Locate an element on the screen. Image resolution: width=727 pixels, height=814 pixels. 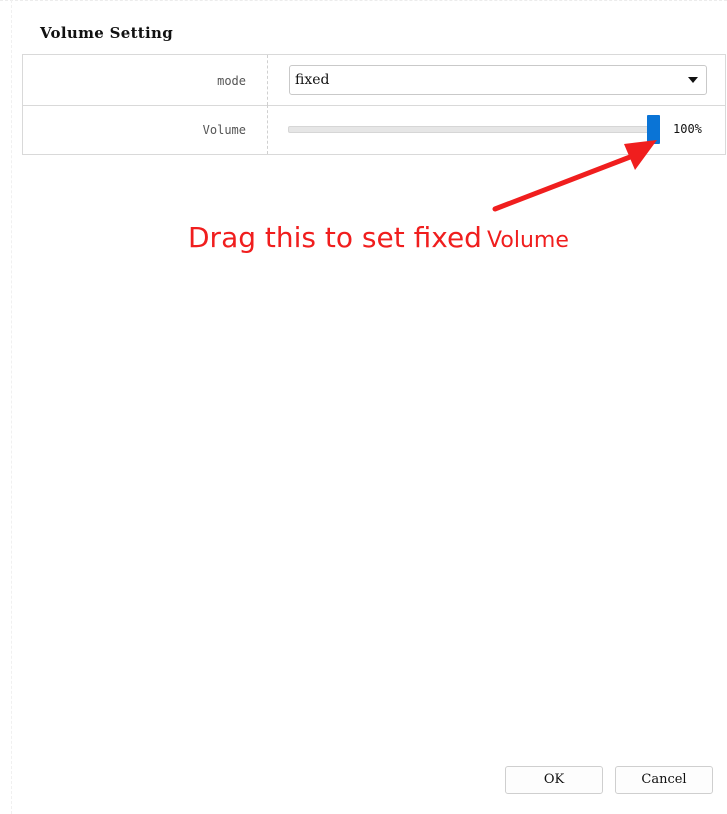
annotation-text-volume: Volume is located at coordinates (528, 240).